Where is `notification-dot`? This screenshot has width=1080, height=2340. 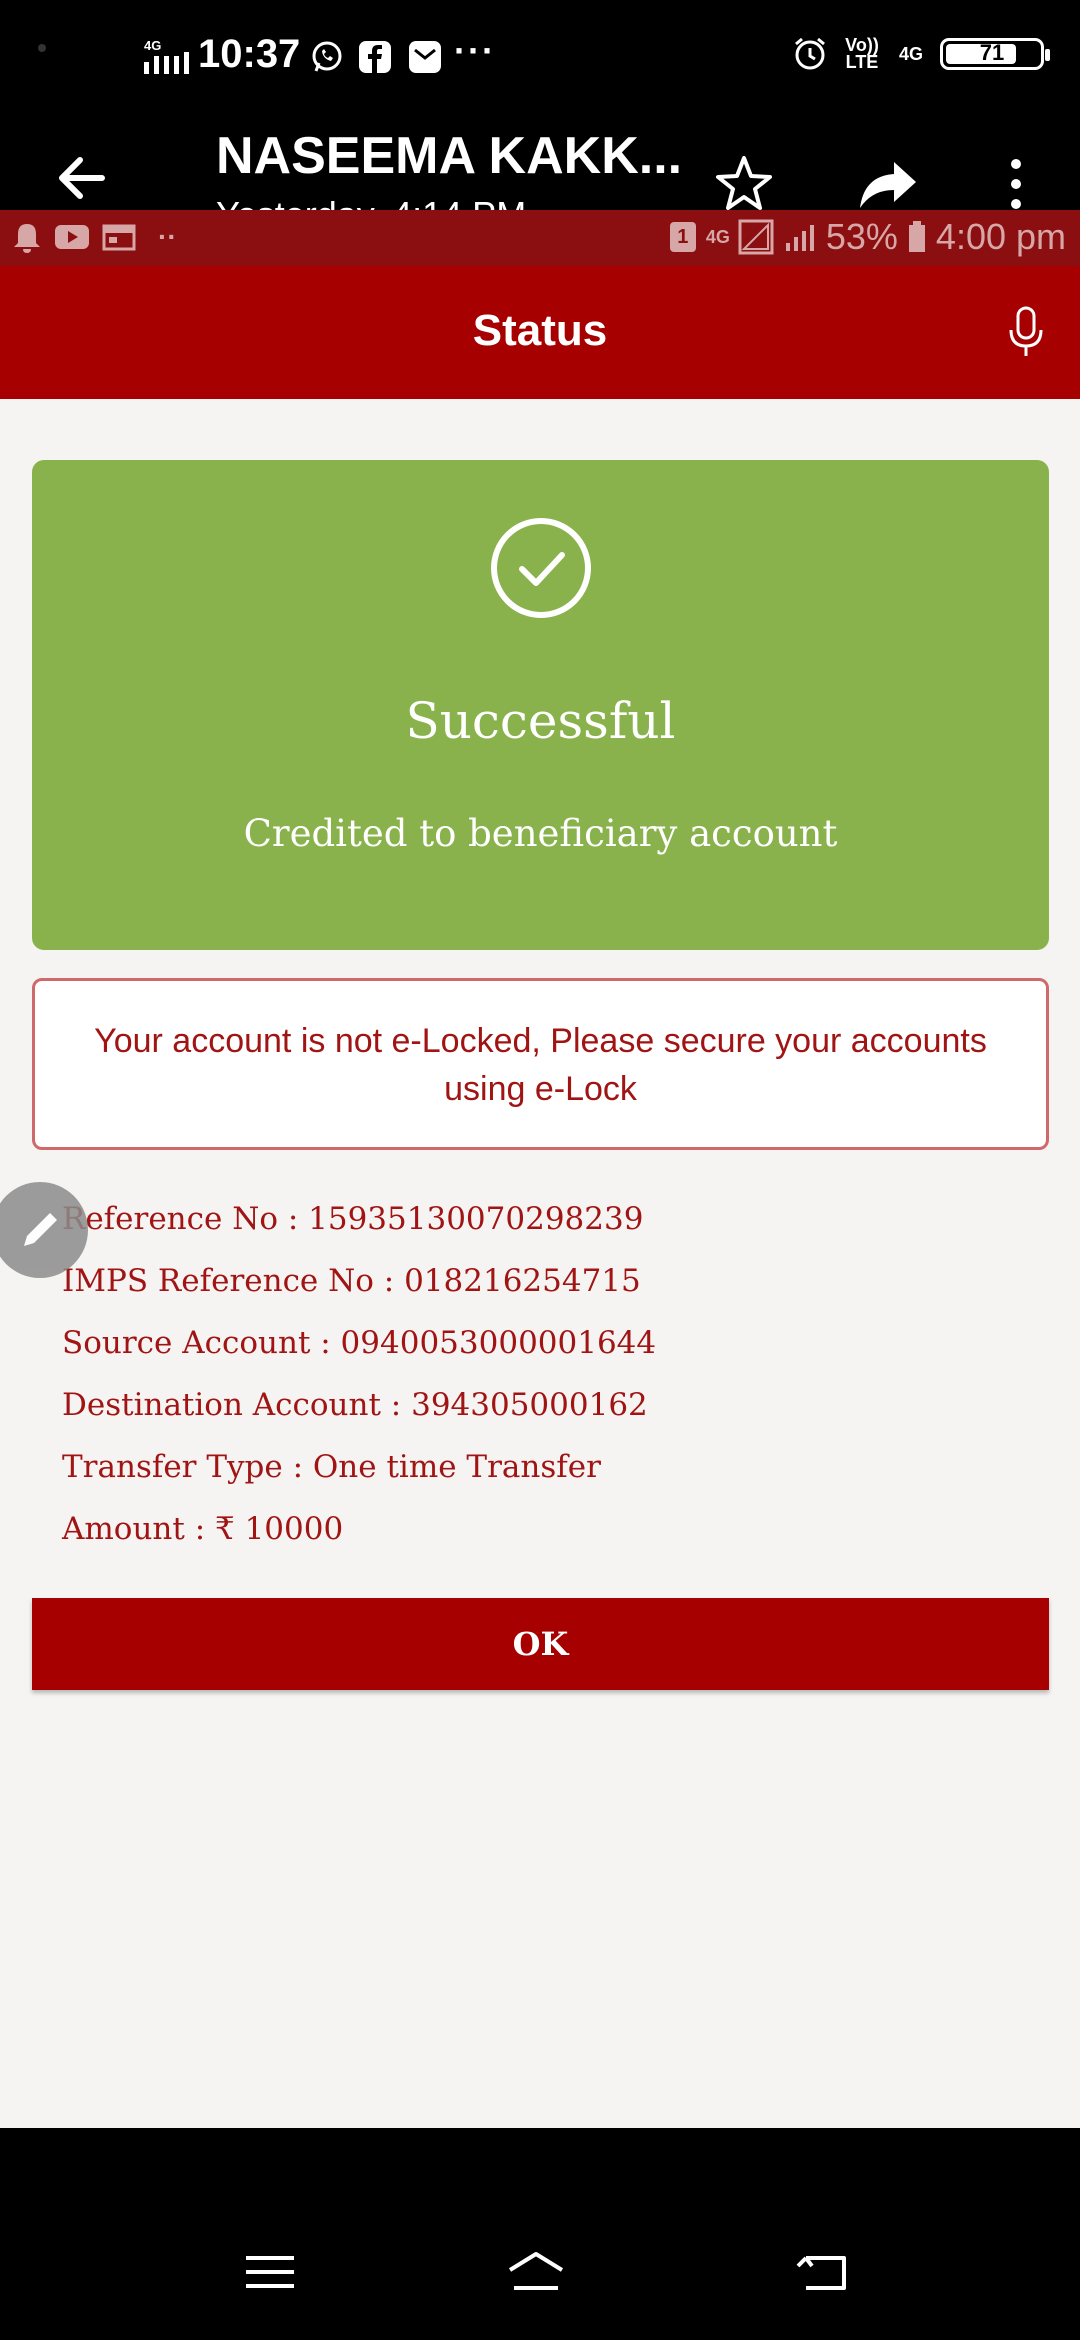
notification-dot is located at coordinates (42, 48).